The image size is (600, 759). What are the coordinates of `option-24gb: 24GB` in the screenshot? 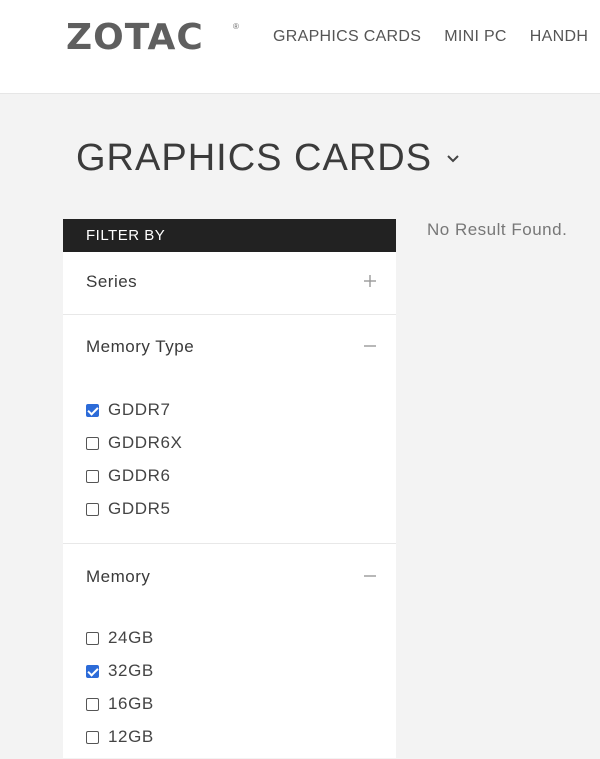 It's located at (120, 638).